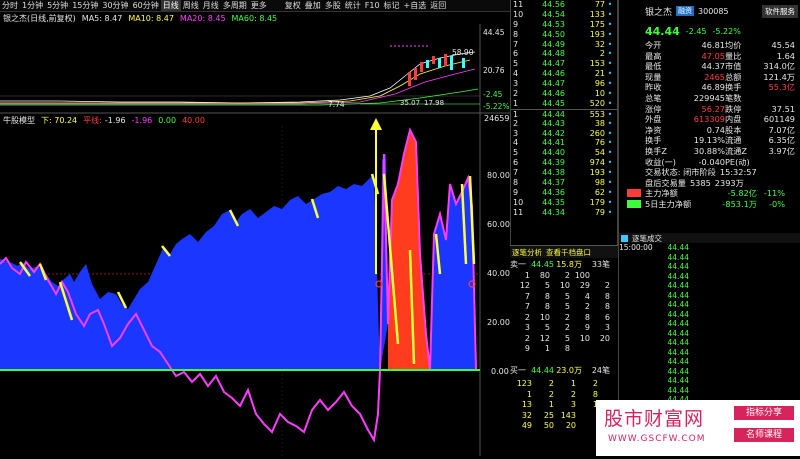 This screenshot has width=800, height=459. What do you see at coordinates (564, 193) in the screenshot?
I see `bid-level-row: 9 44.36 62 •` at bounding box center [564, 193].